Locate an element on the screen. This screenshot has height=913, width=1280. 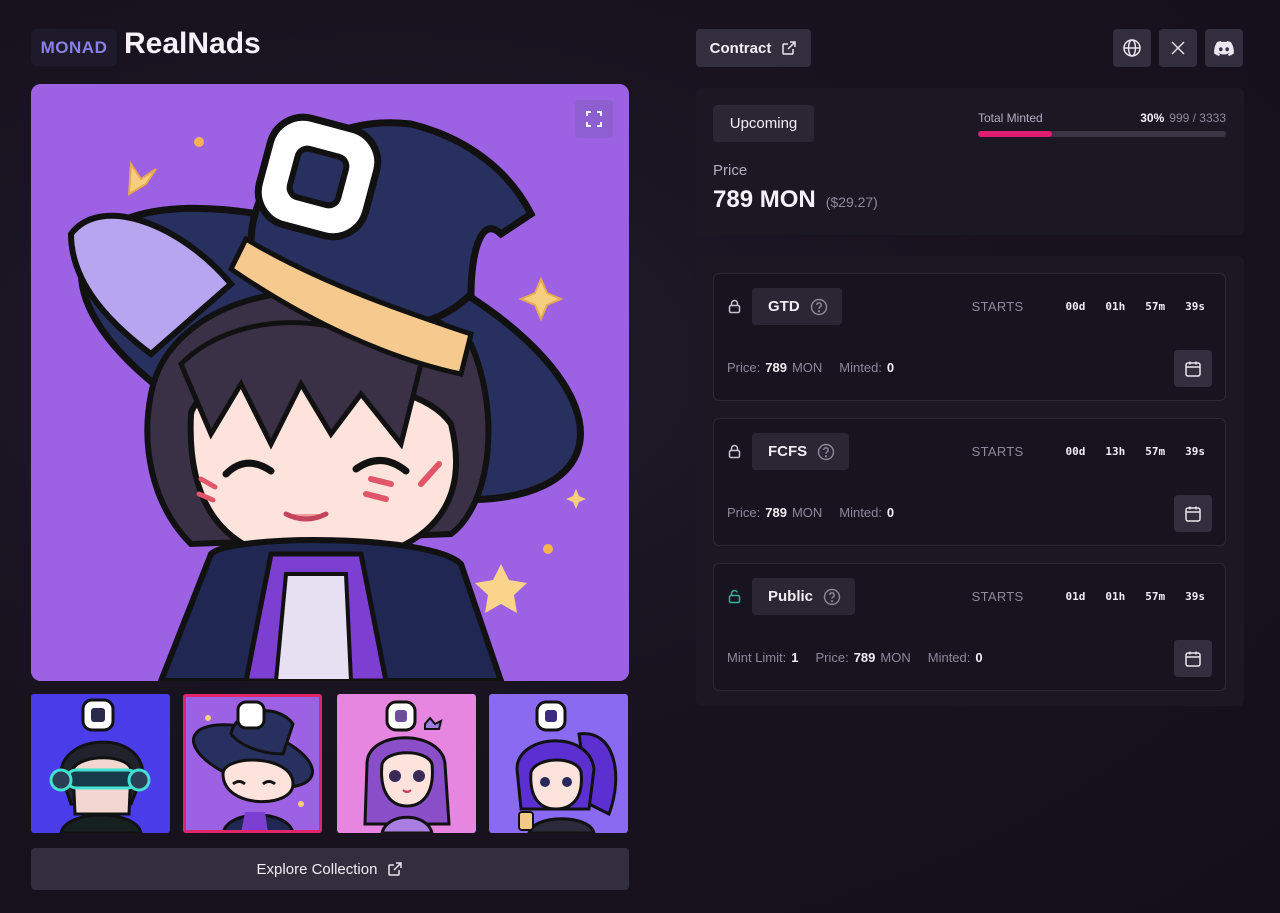
price-row: 789 MON ($29.27) is located at coordinates (795, 200).